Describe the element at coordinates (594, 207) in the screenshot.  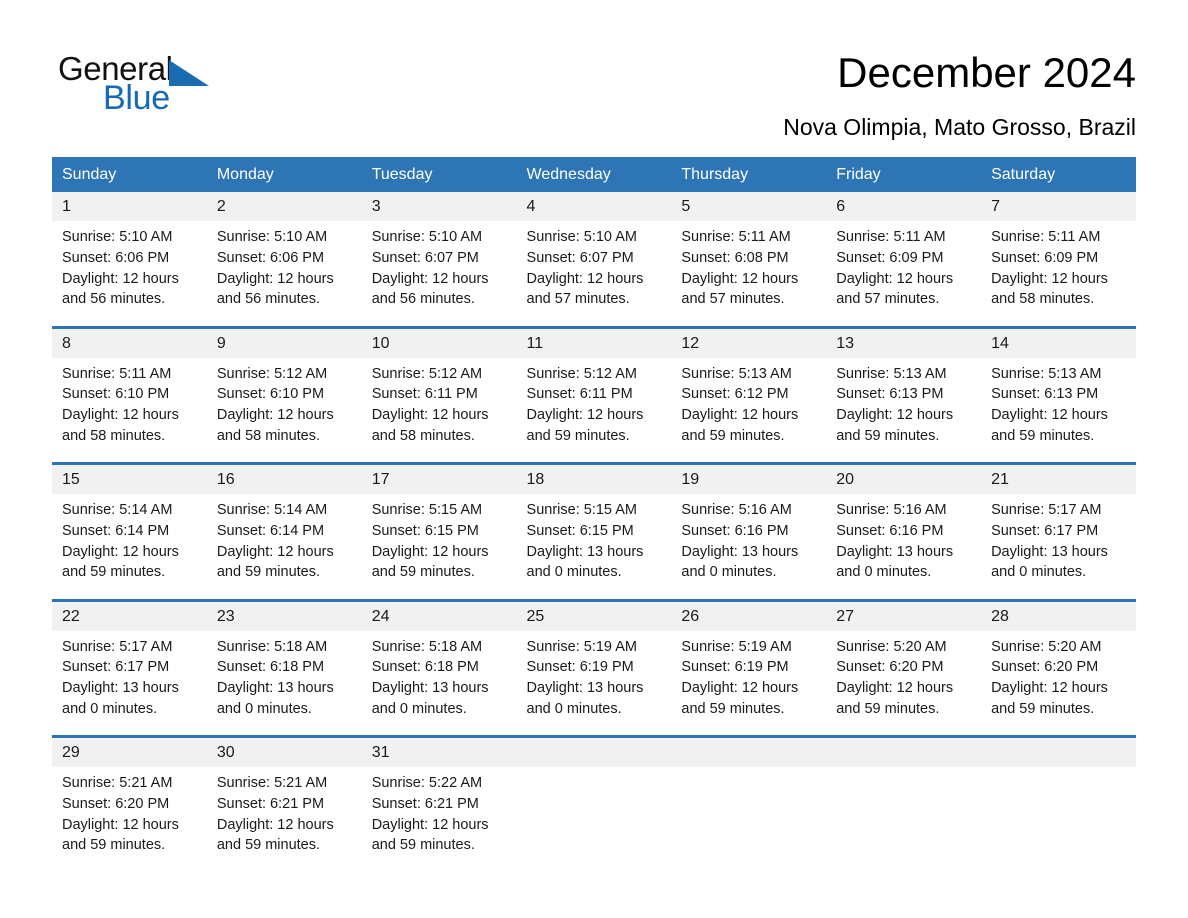
I see `day-number: 4` at that location.